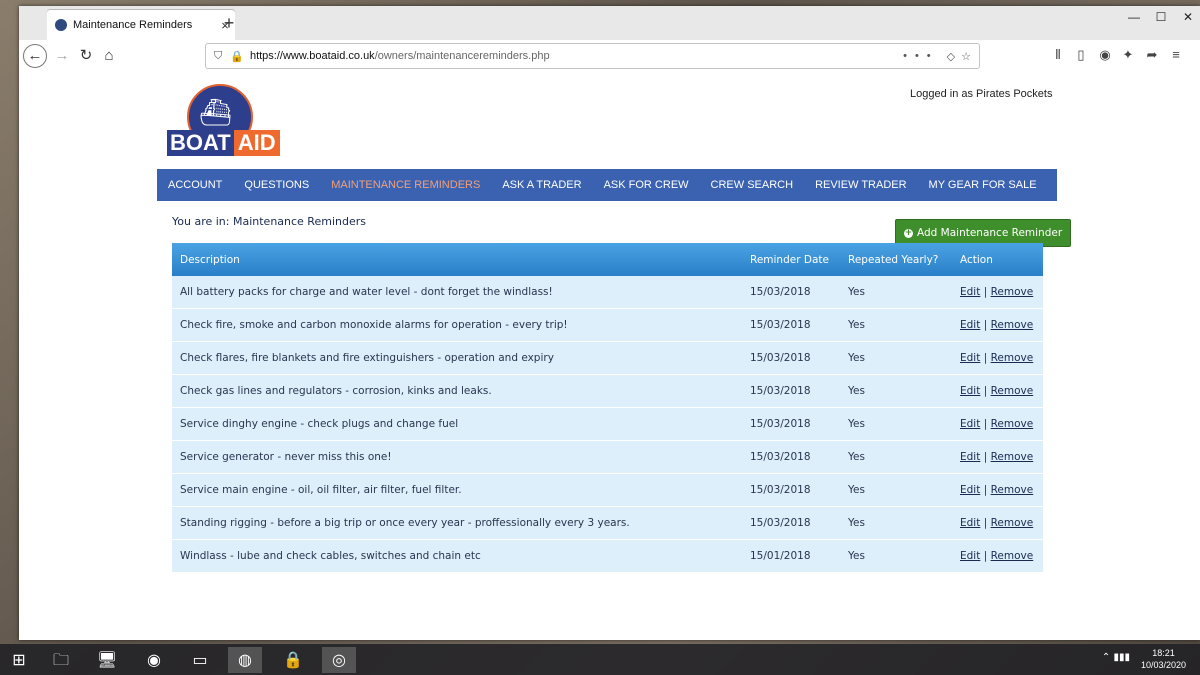  Describe the element at coordinates (1152, 55) in the screenshot. I see `send-icon: ➦` at that location.